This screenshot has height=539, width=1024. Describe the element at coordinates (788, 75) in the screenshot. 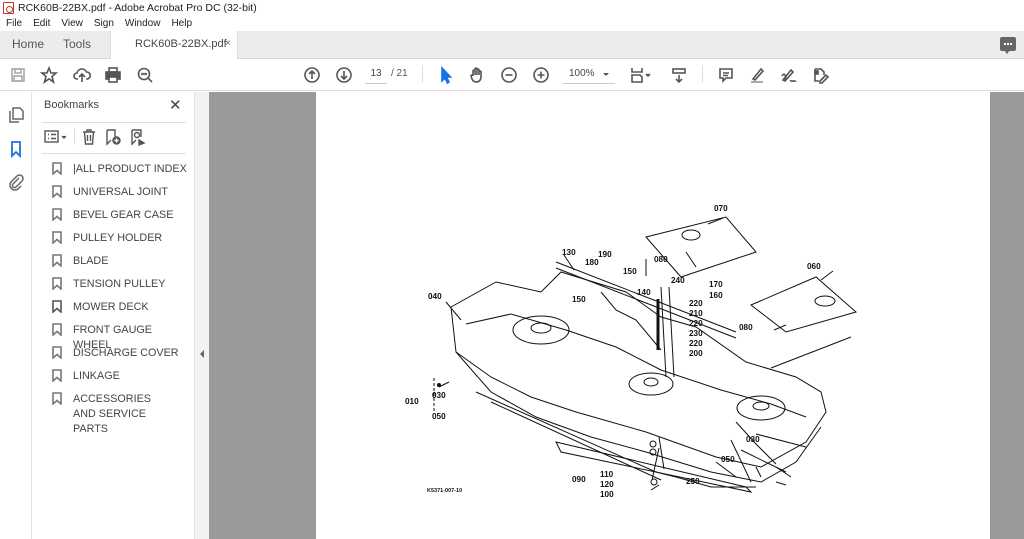

I see `sign-icon` at that location.